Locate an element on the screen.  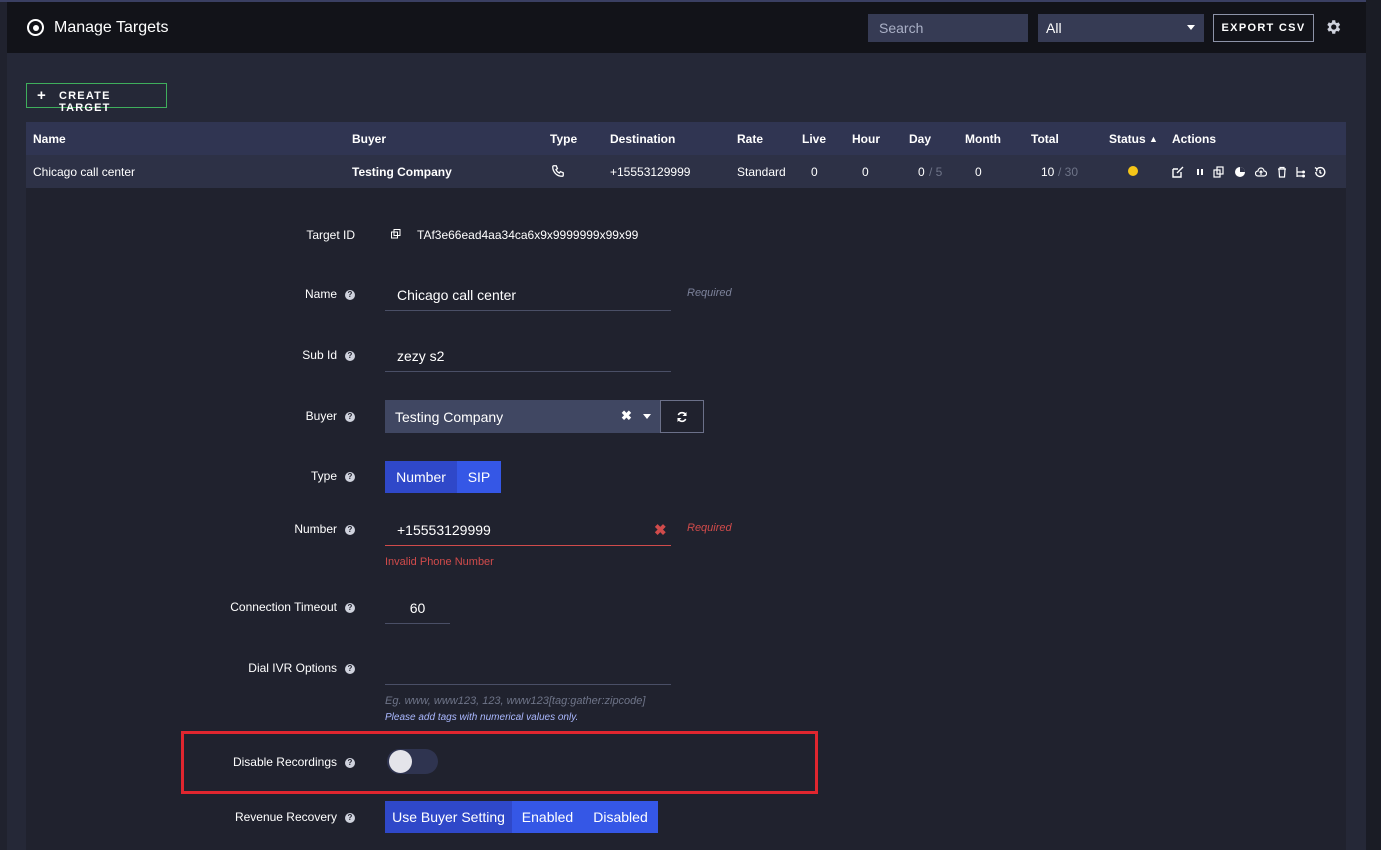
col-status: Status is located at coordinates (1127, 139).